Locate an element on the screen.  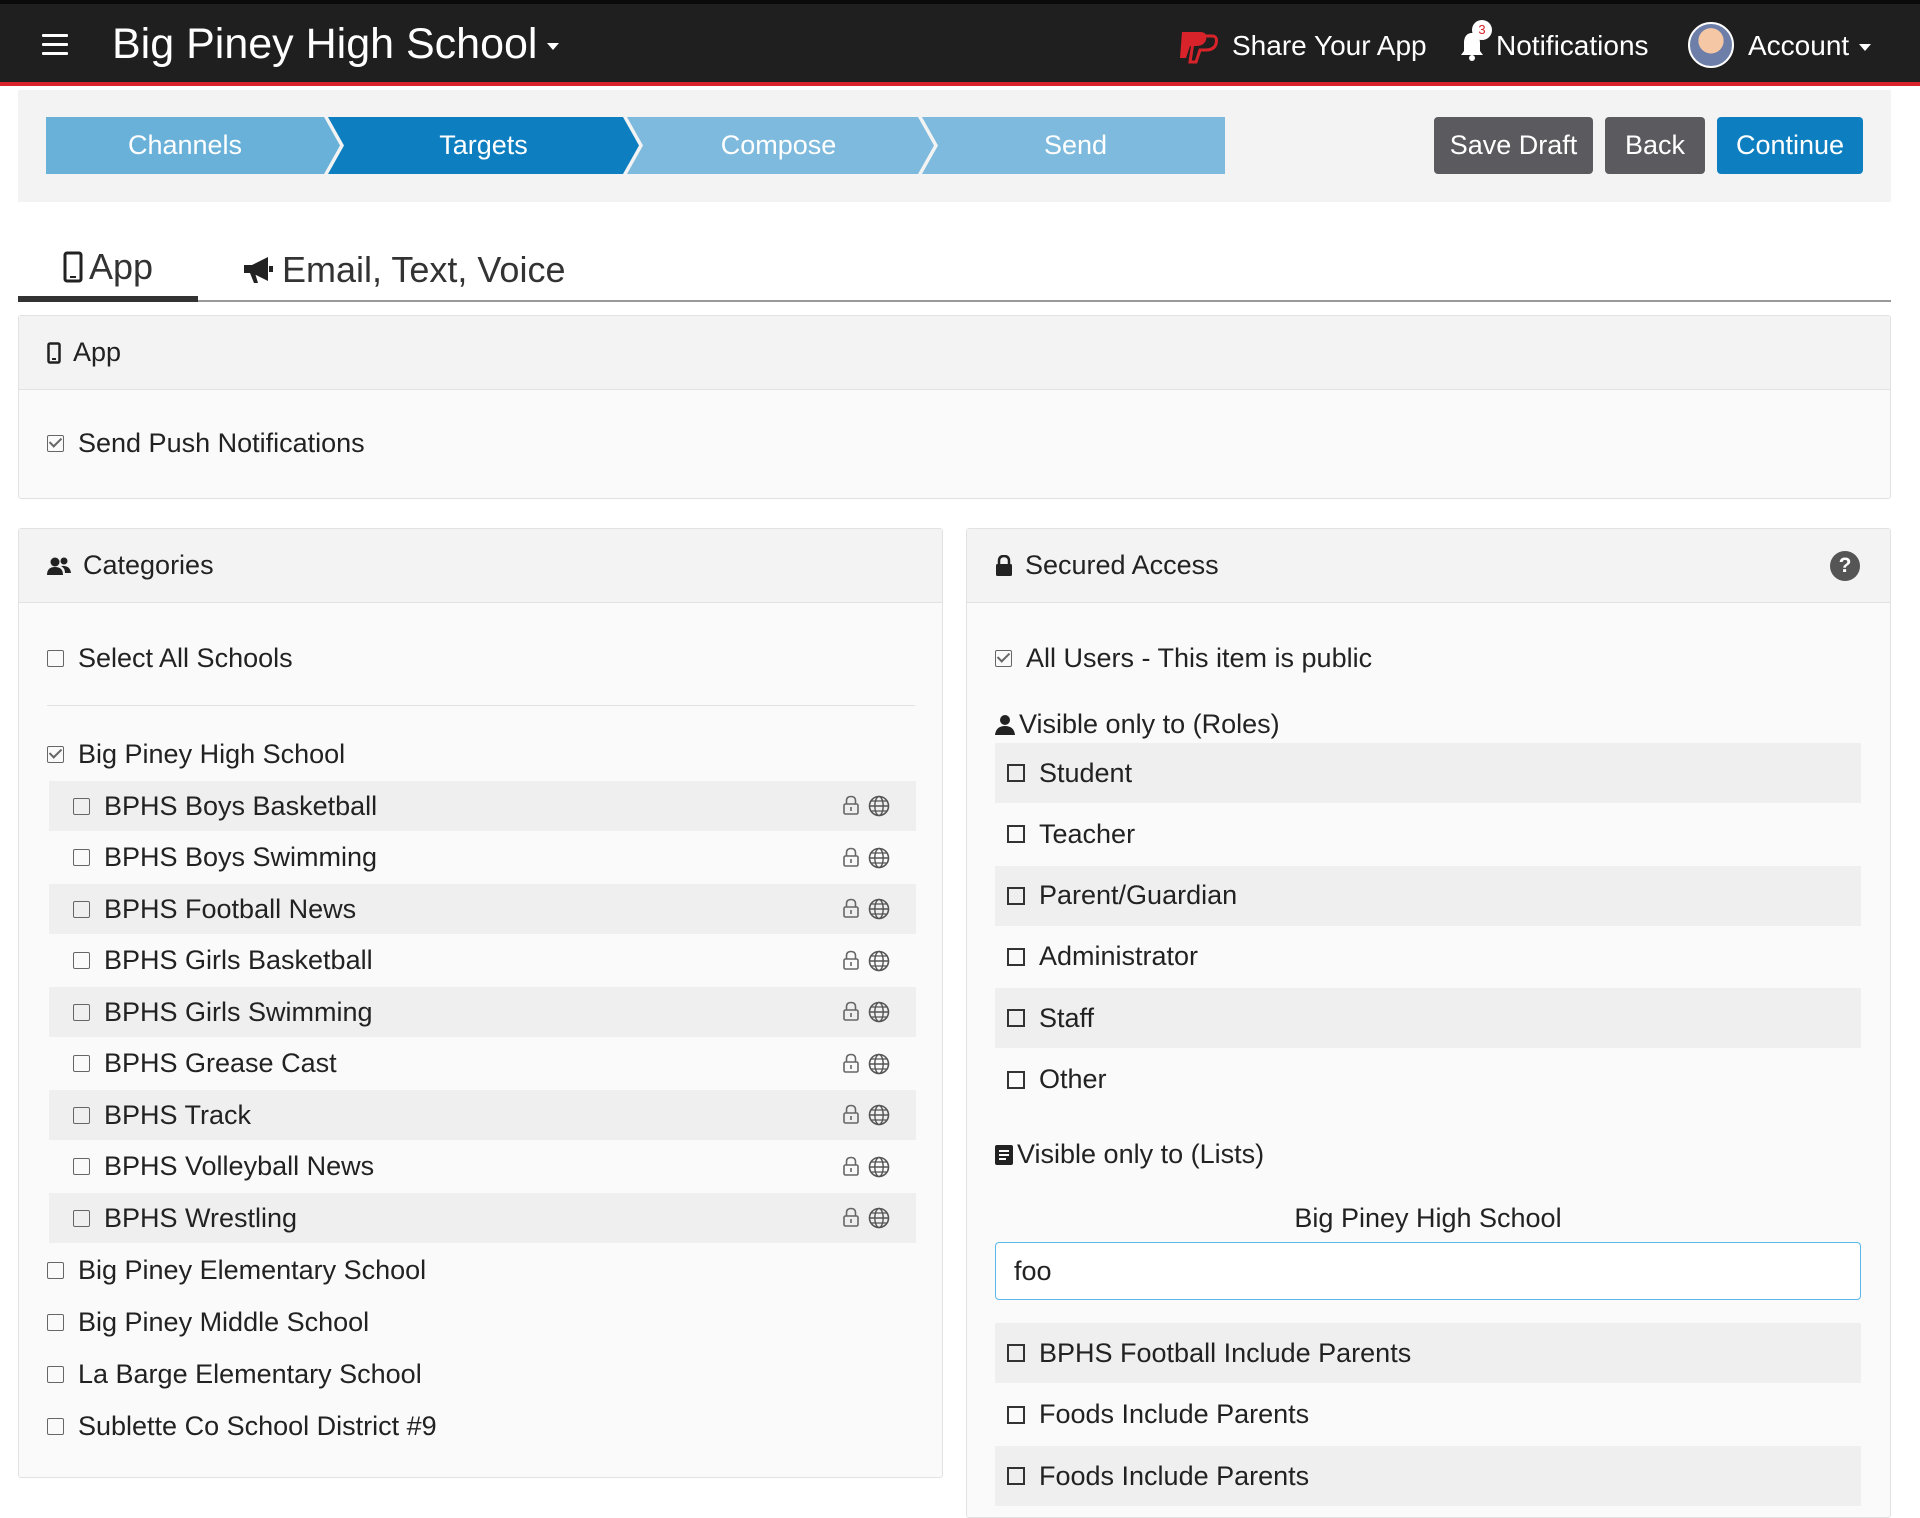
app-panel-title: App is located at coordinates (97, 352).